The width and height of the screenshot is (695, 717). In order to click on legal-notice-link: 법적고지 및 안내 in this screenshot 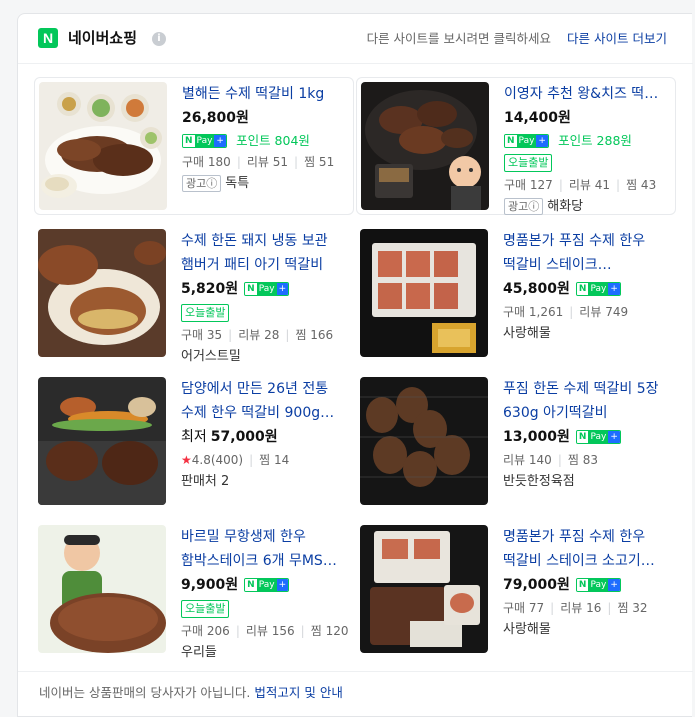, I will do `click(298, 692)`.